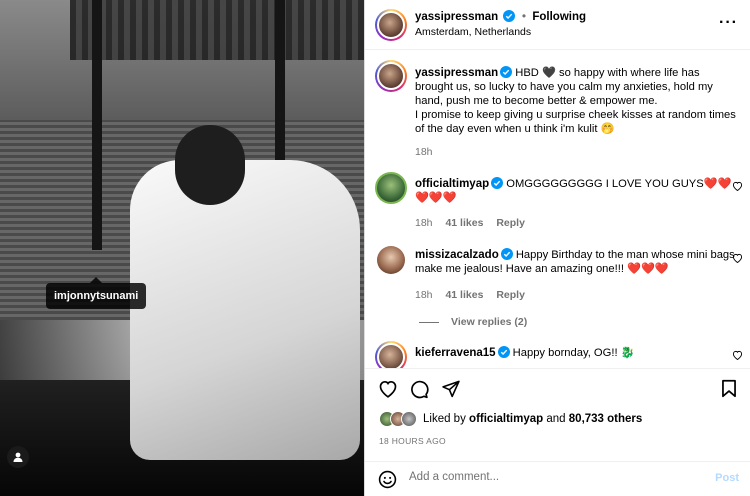 The image size is (750, 496). I want to click on view-replies-button: View replies (2), so click(473, 322).